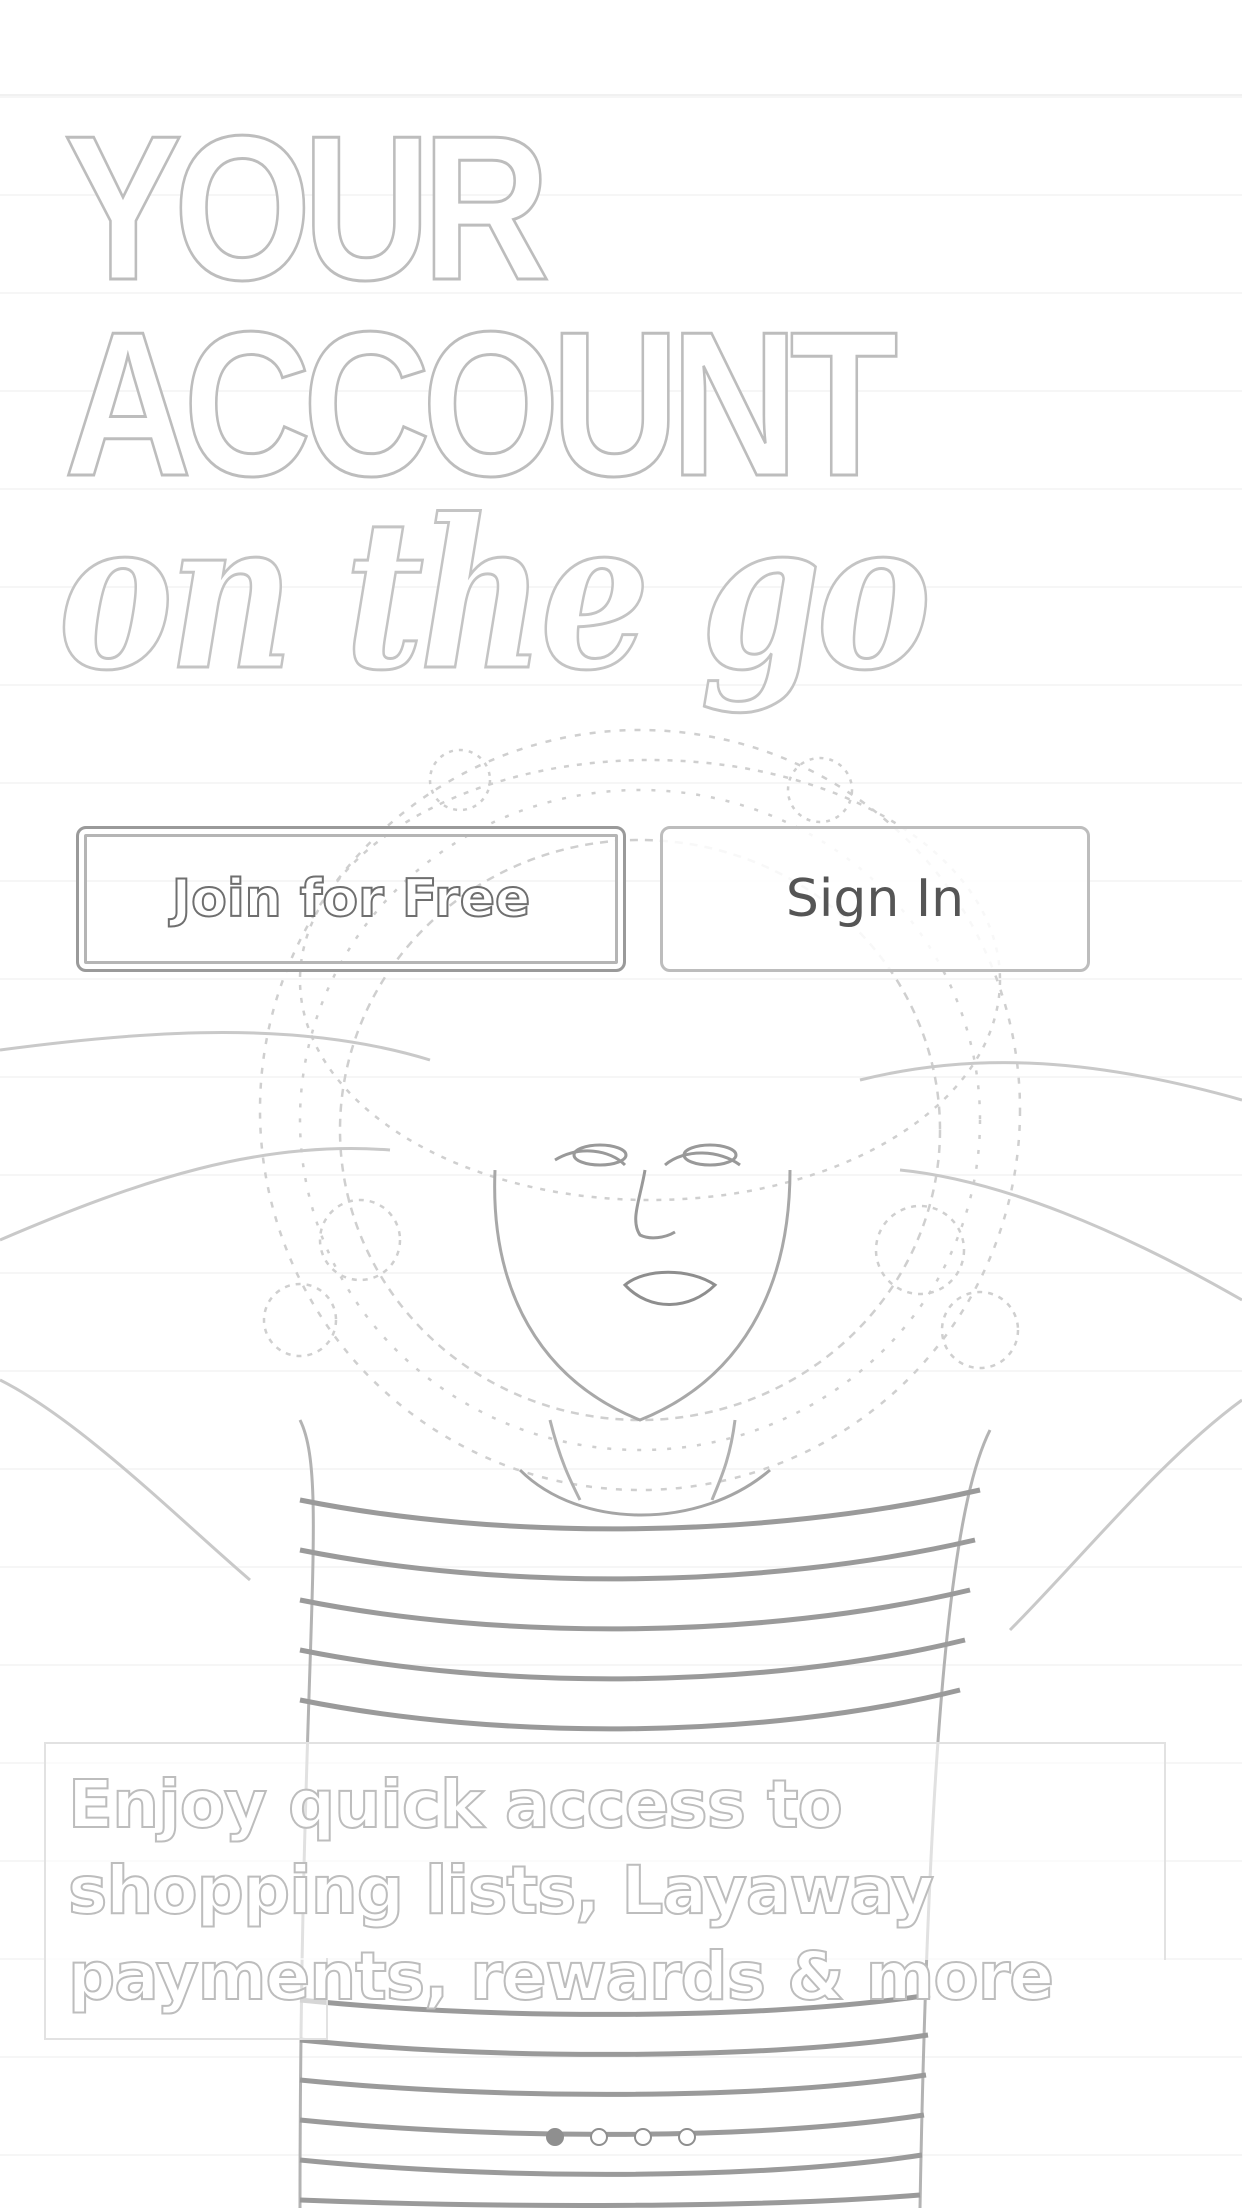  Describe the element at coordinates (307, 208) in the screenshot. I see `headline-line-1: YOUR` at that location.